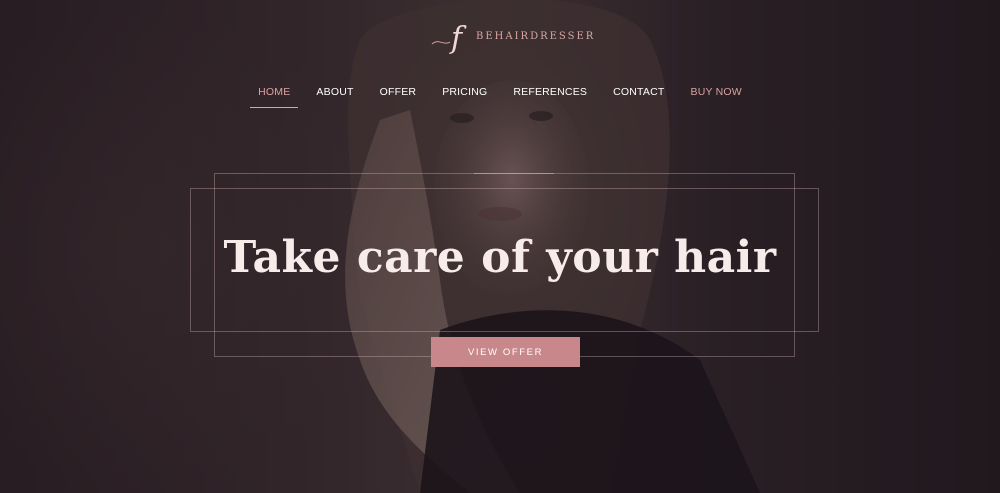 The width and height of the screenshot is (1000, 493). I want to click on decorative-frame-accent, so click(514, 173).